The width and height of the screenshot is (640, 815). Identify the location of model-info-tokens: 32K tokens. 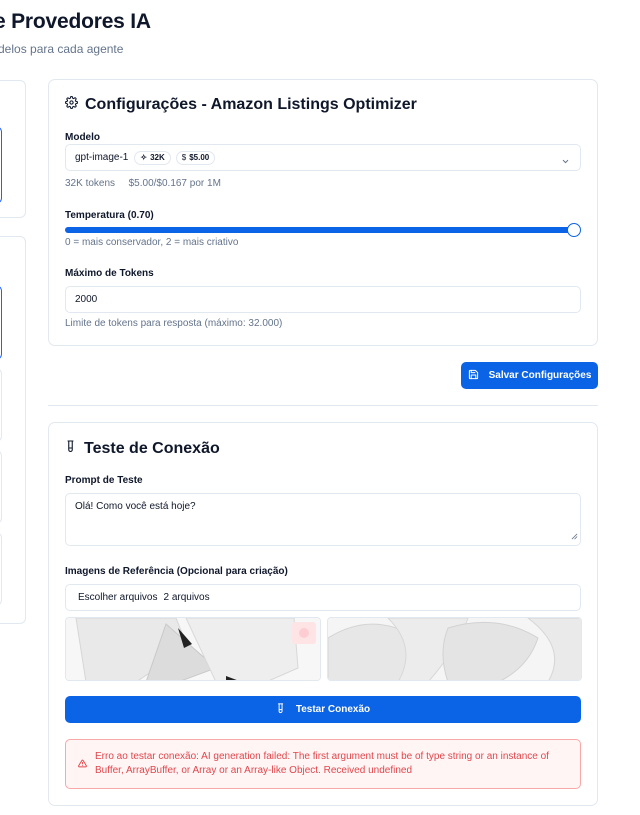
(90, 183).